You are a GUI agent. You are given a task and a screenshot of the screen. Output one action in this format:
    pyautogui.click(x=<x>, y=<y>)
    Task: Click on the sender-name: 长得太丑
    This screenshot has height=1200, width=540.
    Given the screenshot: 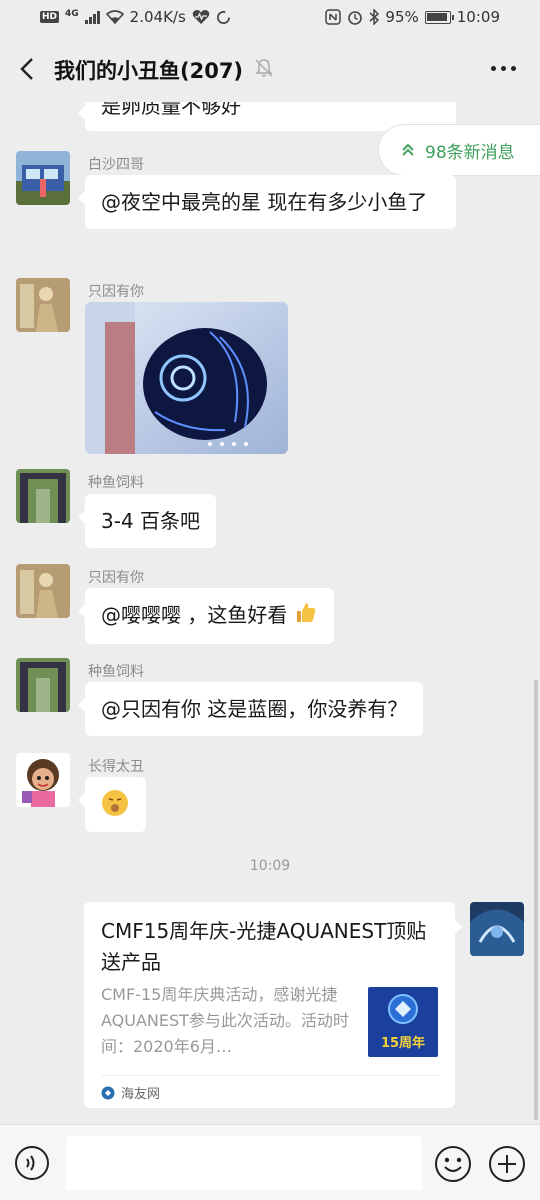 What is the action you would take?
    pyautogui.click(x=116, y=767)
    